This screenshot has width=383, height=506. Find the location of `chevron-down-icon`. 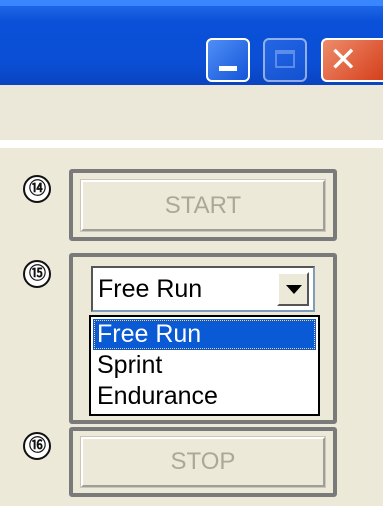

chevron-down-icon is located at coordinates (294, 289).